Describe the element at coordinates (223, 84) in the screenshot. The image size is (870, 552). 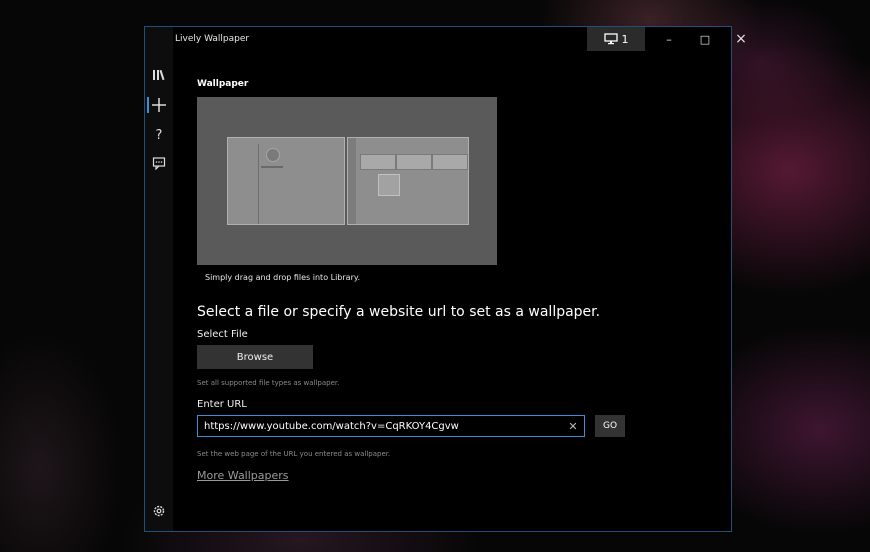
I see `page-title: Wallpaper` at that location.